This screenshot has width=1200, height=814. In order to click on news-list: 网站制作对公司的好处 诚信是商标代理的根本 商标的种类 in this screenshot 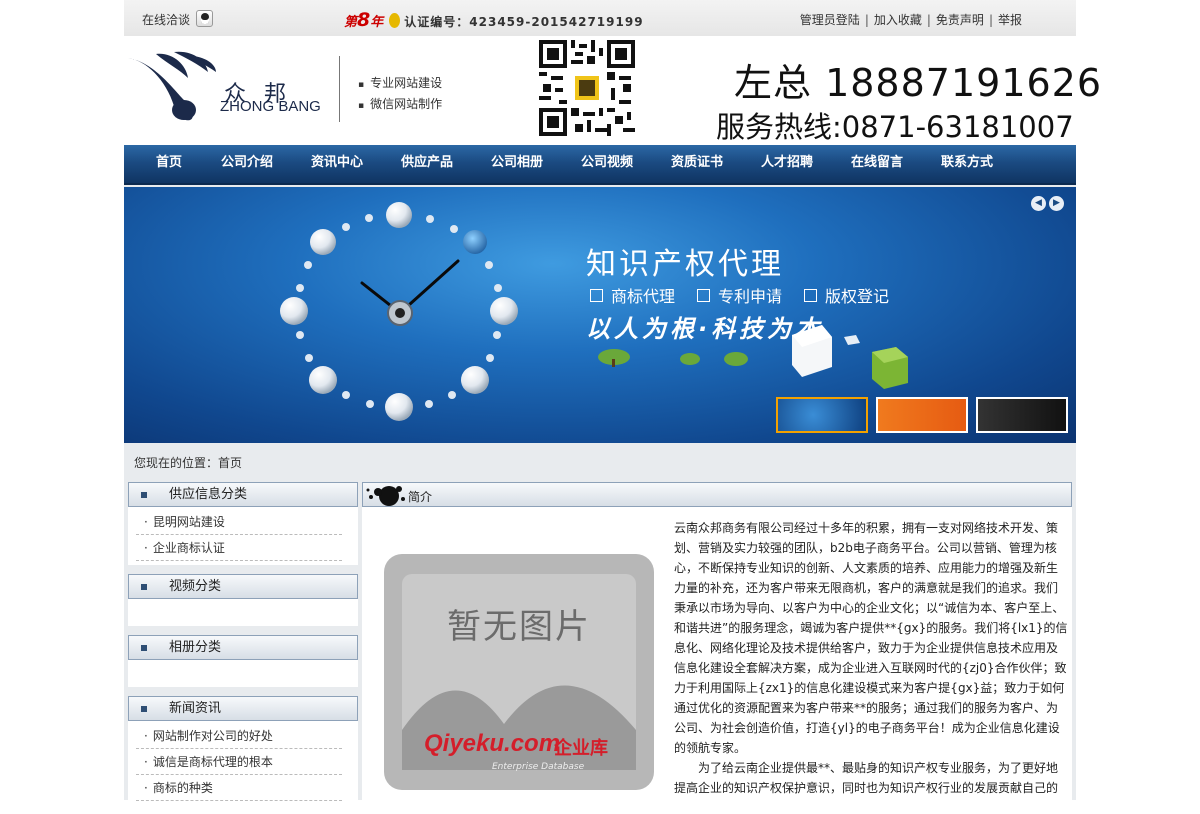, I will do `click(243, 763)`.